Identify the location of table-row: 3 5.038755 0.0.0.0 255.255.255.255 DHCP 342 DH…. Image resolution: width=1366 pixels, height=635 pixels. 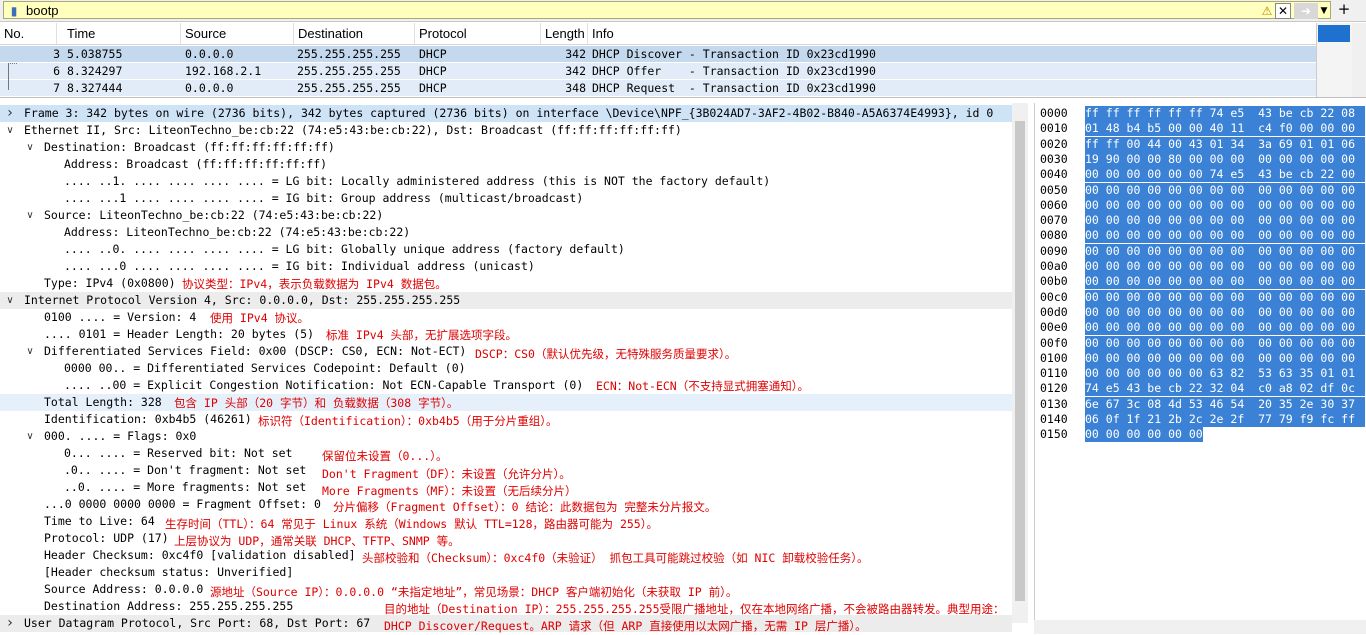
(658, 54).